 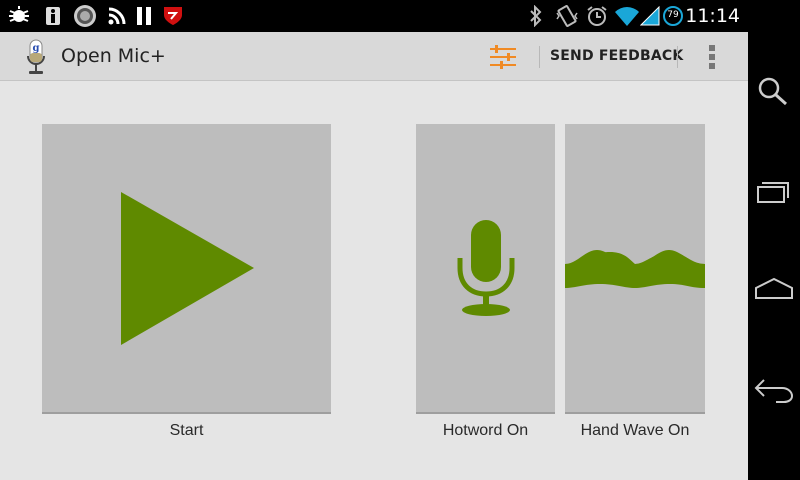 What do you see at coordinates (53, 16) in the screenshot?
I see `info-icon` at bounding box center [53, 16].